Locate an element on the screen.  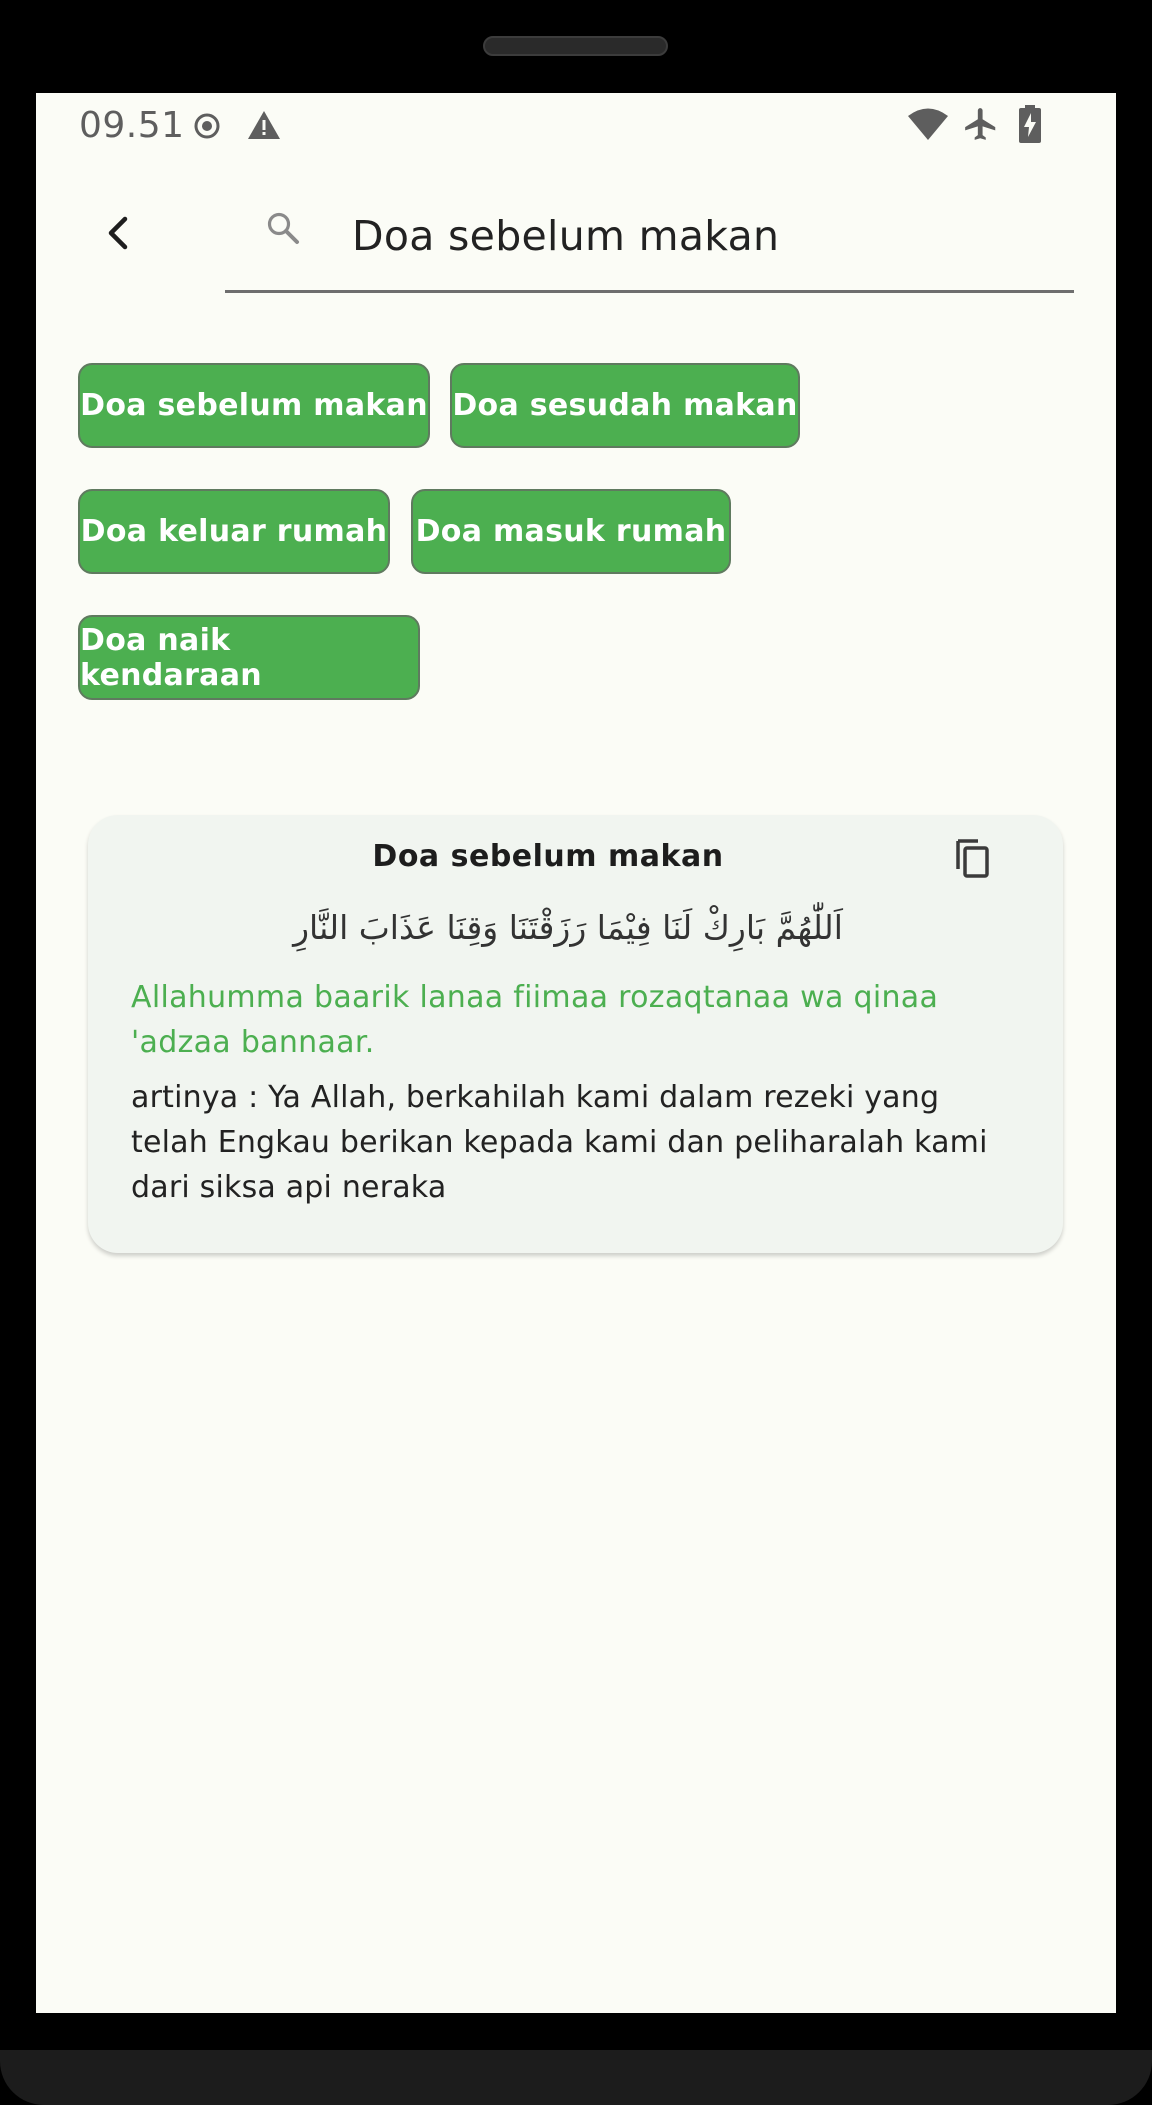
copy-icon is located at coordinates (972, 858).